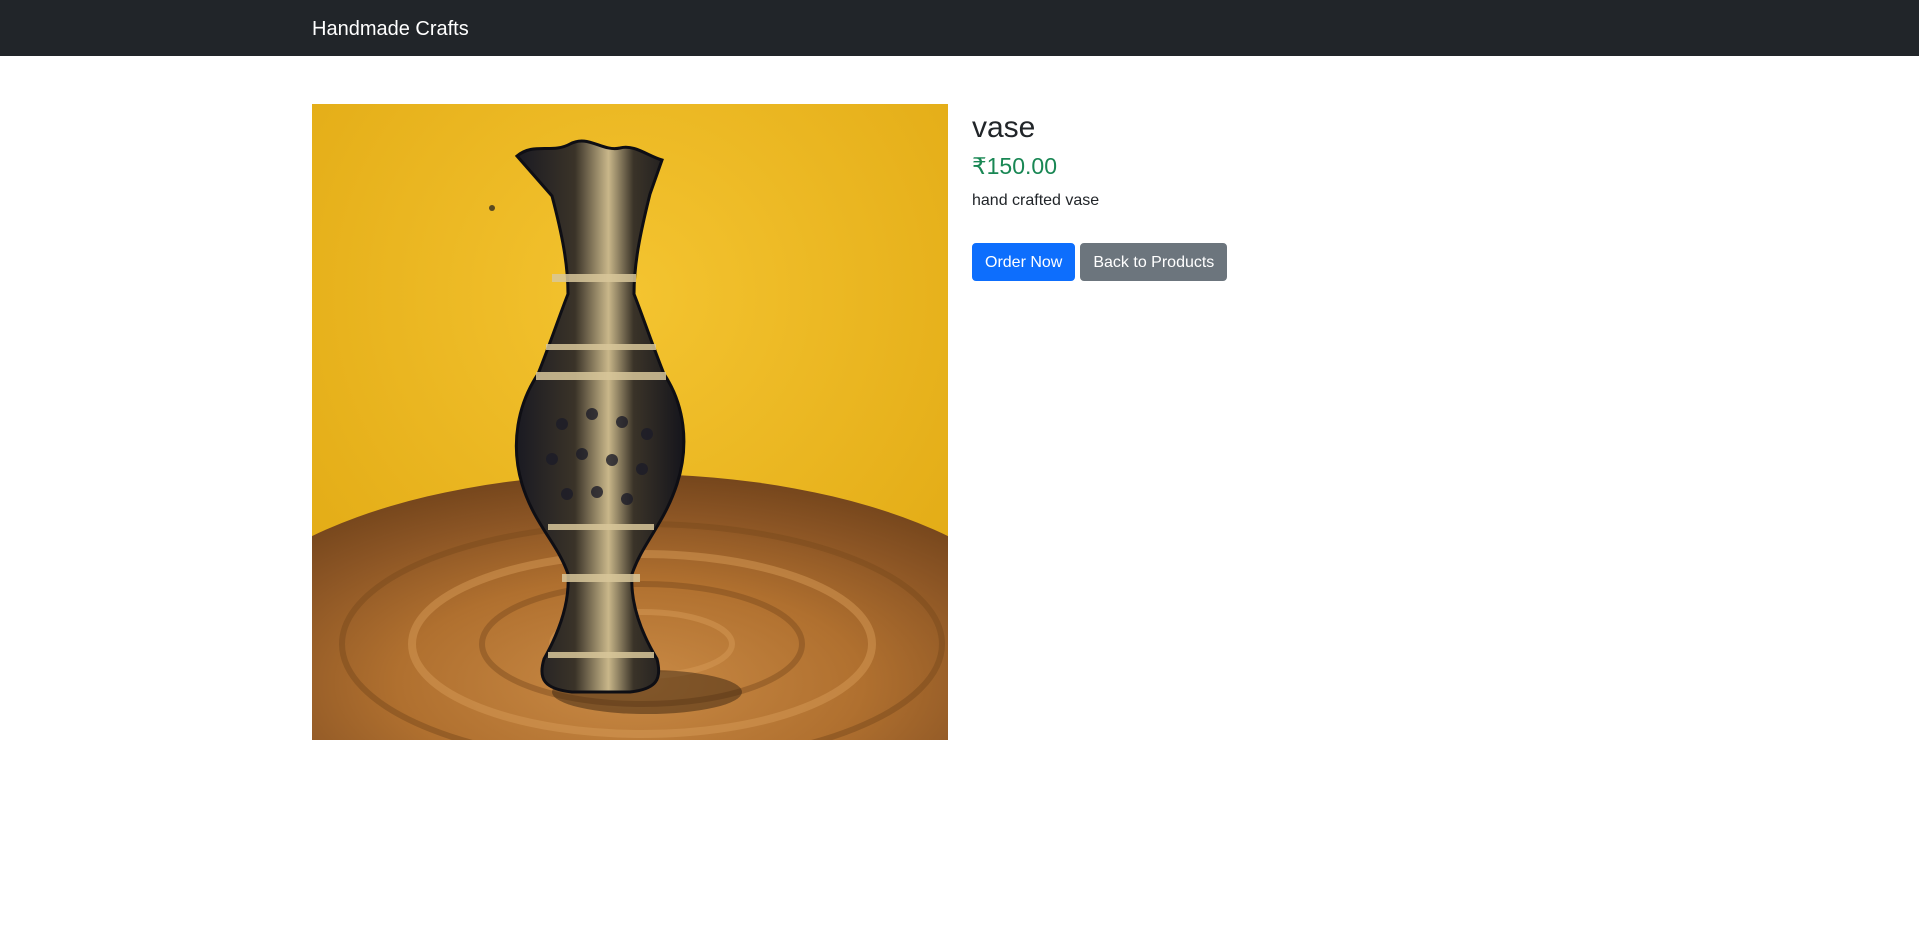 The width and height of the screenshot is (1919, 945). Describe the element at coordinates (1004, 127) in the screenshot. I see `product-name: vase` at that location.